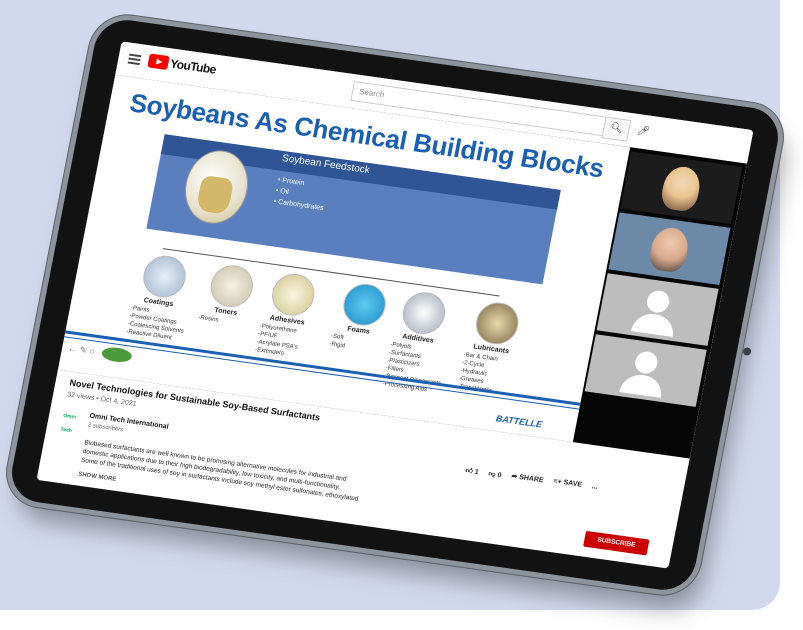  I want to click on united-soybean-board-logo, so click(116, 354).